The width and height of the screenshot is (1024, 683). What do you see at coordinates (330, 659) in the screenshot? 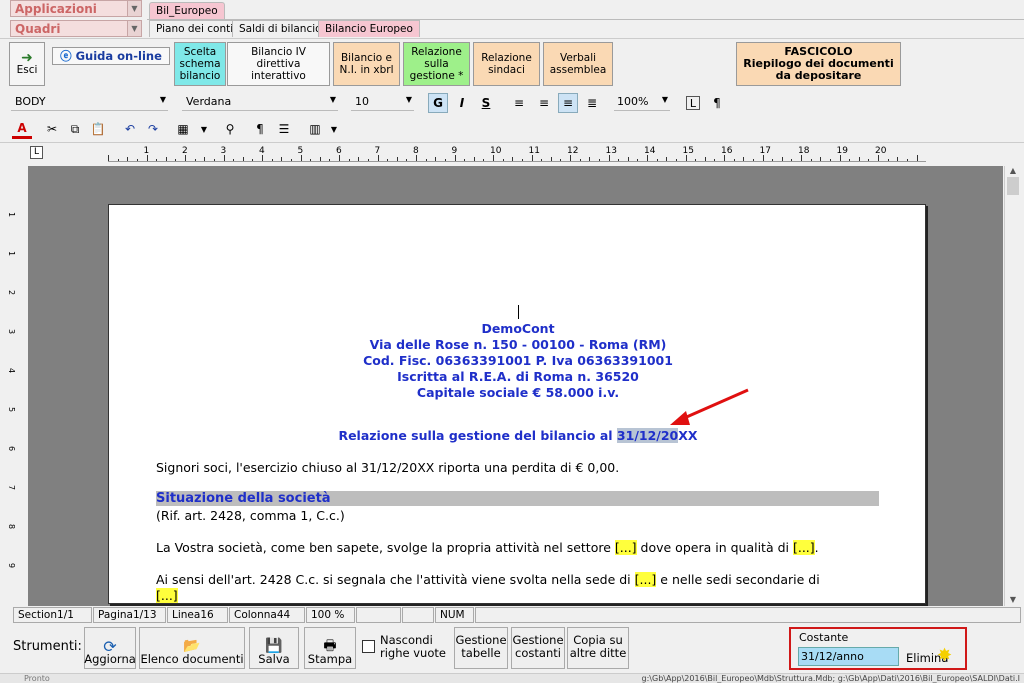
I see `stampa-label: Stampa` at bounding box center [330, 659].